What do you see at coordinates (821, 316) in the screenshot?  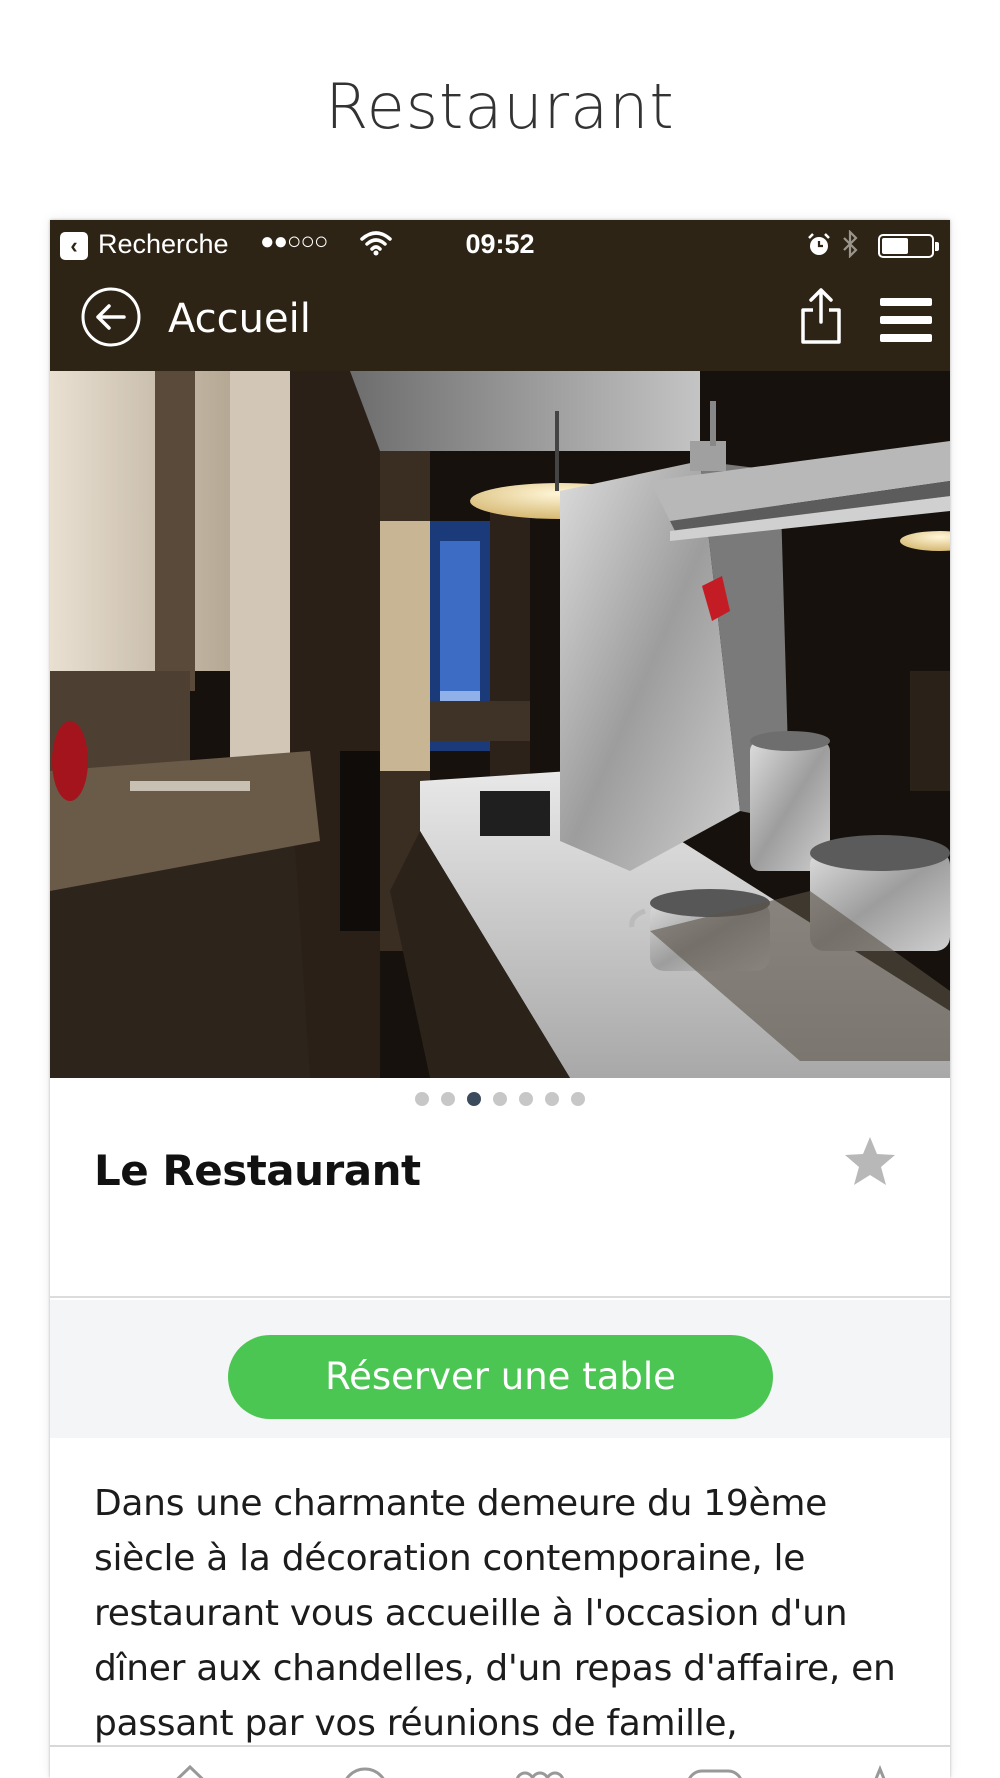 I see `share-icon` at bounding box center [821, 316].